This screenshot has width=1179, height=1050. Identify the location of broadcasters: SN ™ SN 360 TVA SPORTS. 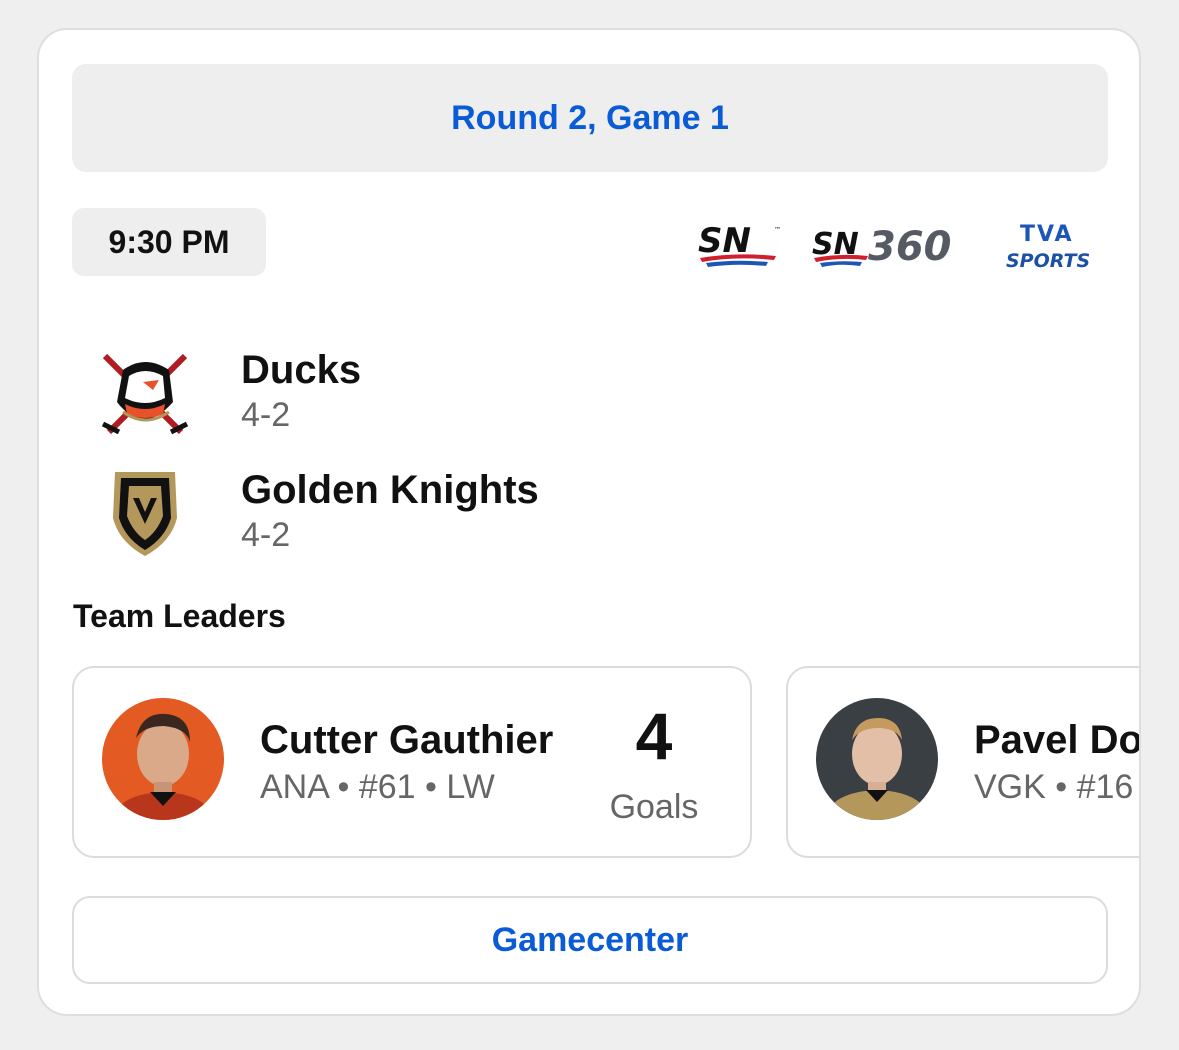
(901, 247).